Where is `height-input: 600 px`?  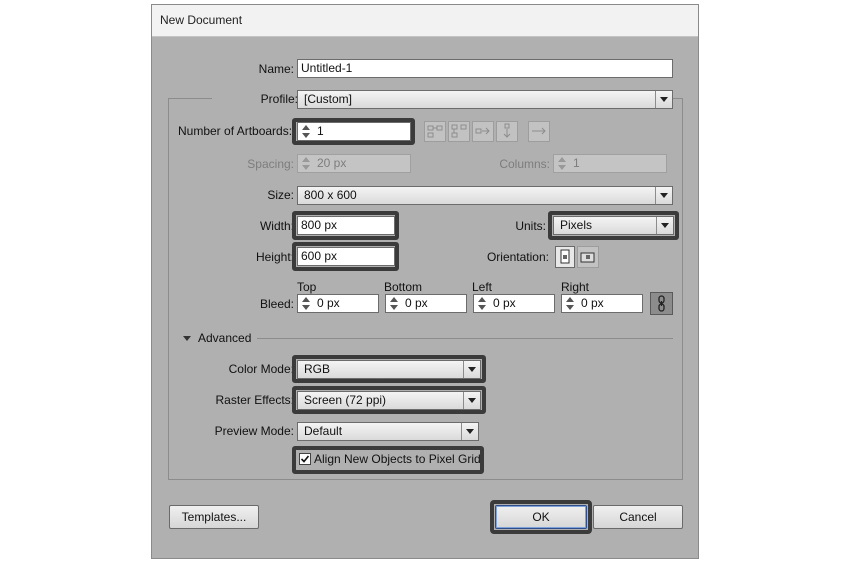 height-input: 600 px is located at coordinates (346, 256).